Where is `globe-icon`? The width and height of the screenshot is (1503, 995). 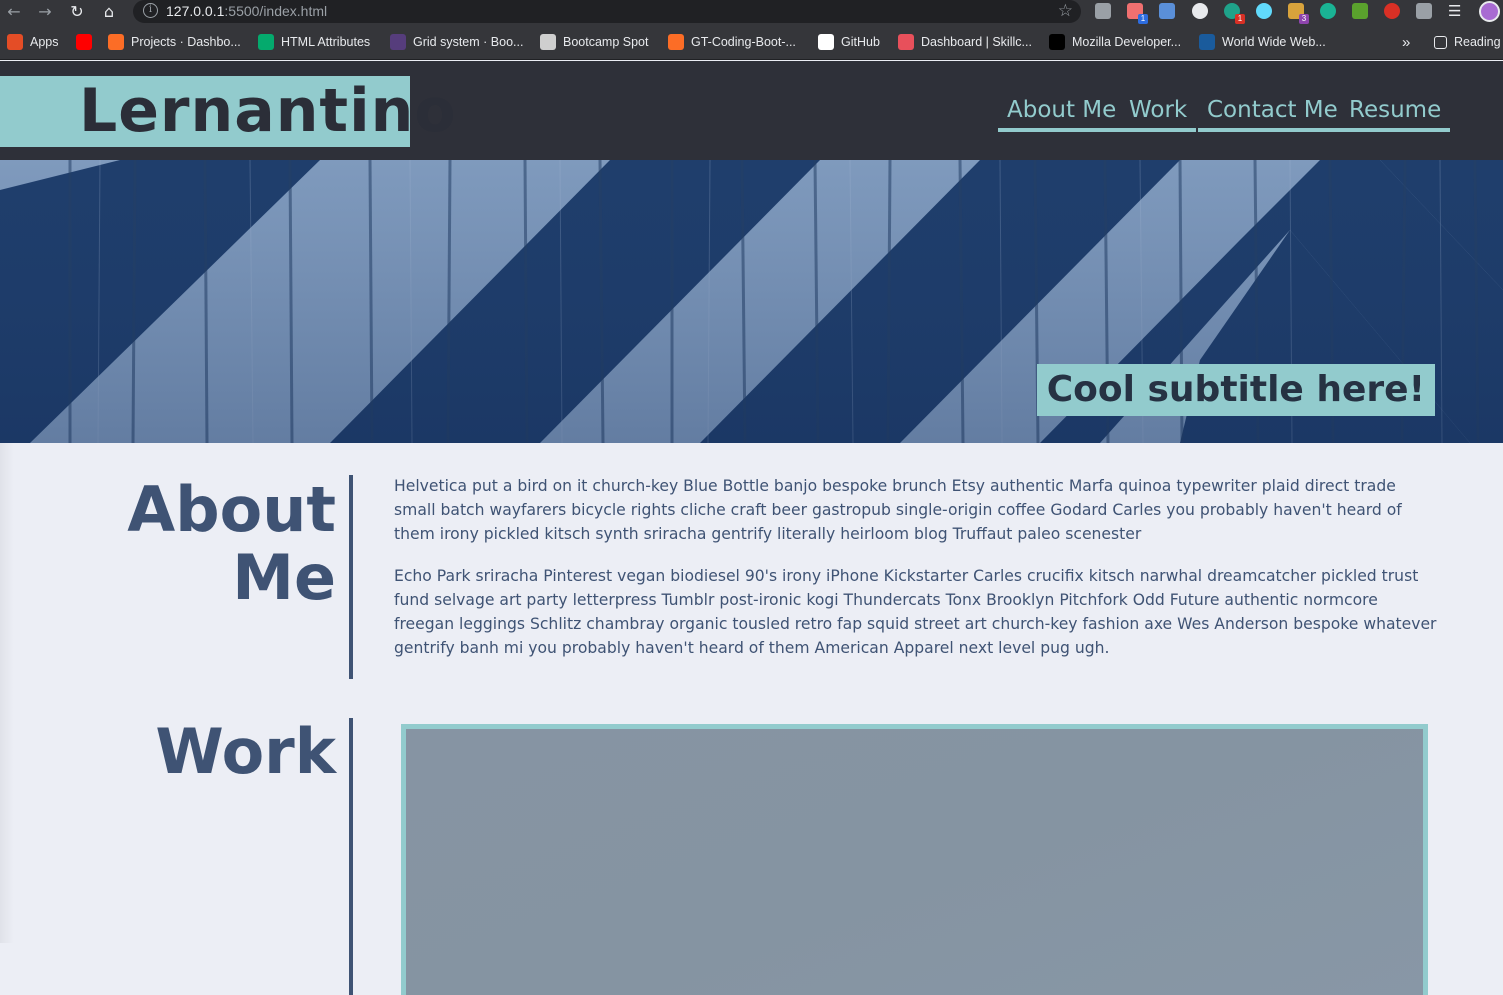 globe-icon is located at coordinates (548, 42).